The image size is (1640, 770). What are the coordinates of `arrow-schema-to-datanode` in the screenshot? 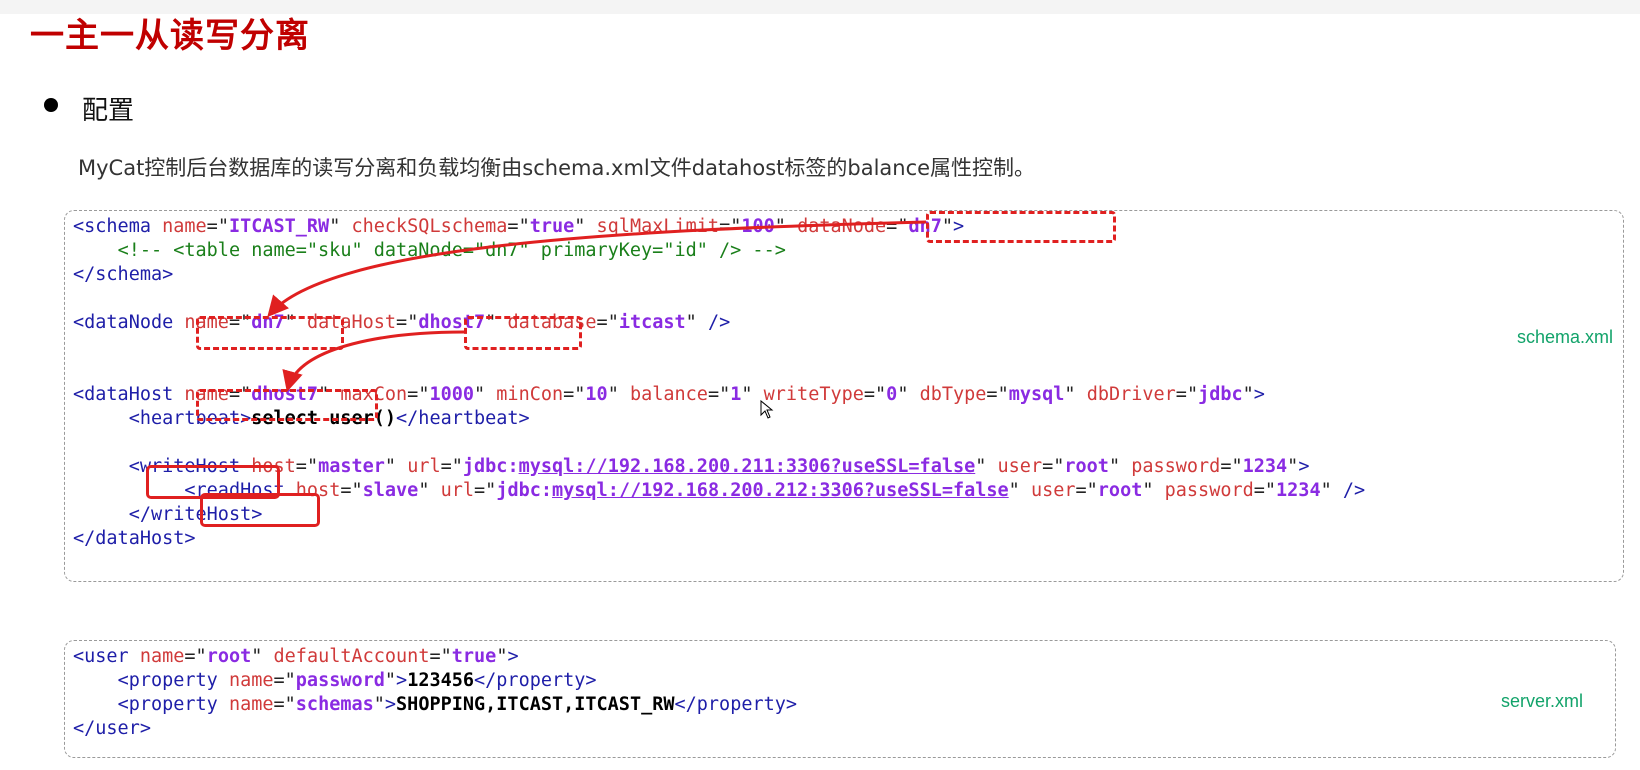 It's located at (597, 269).